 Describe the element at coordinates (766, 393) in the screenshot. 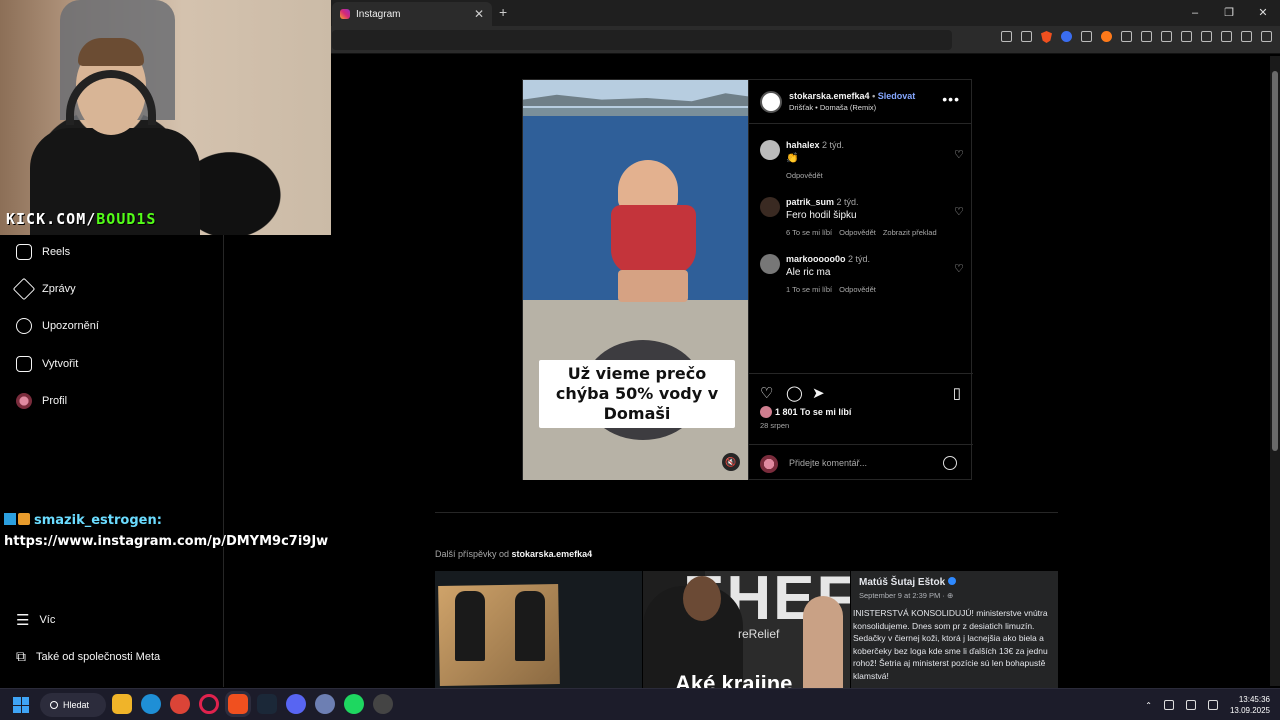

I see `like-icon: ♡` at that location.